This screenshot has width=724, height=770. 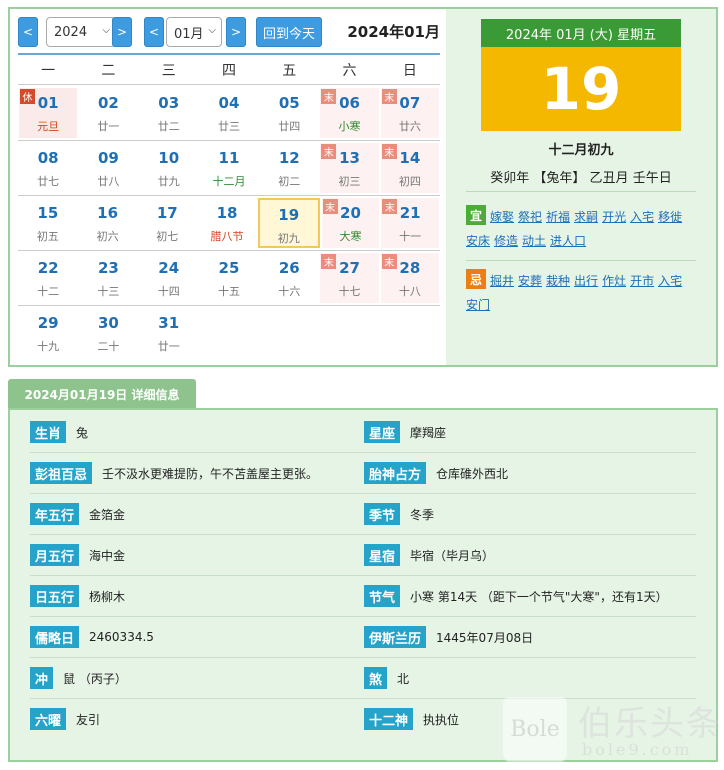 I want to click on ji-activity-link: 出行, so click(x=586, y=281).